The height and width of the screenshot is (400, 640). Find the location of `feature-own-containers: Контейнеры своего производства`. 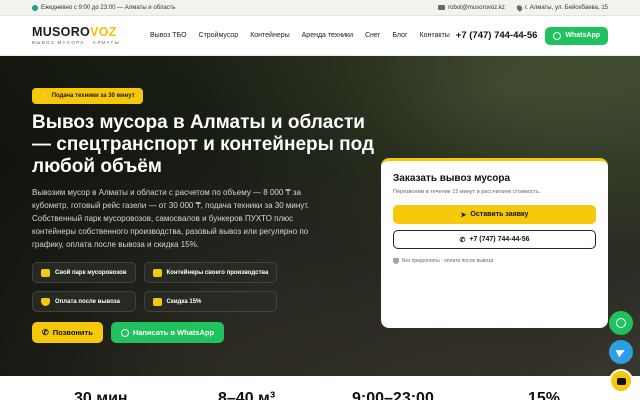

feature-own-containers: Контейнеры своего производства is located at coordinates (210, 272).